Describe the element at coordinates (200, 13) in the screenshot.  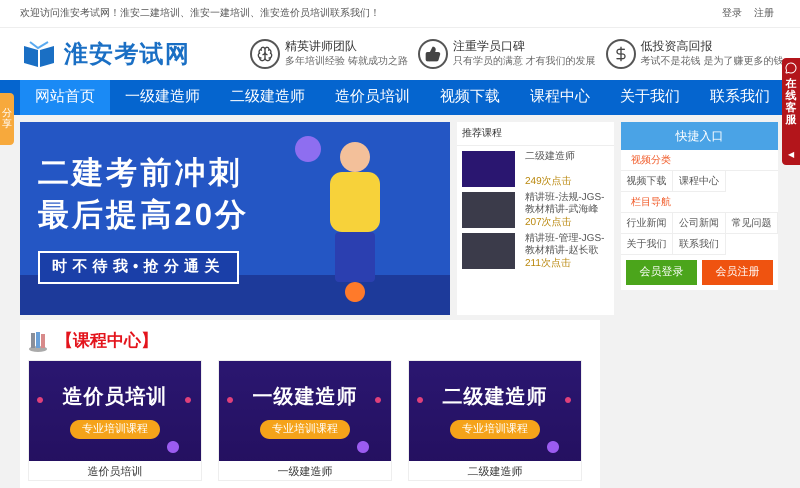
I see `welcome-text: 欢迎访问淮安考试网！淮安二建培训、淮安一建培训、淮安造价员培训联系我们！` at that location.